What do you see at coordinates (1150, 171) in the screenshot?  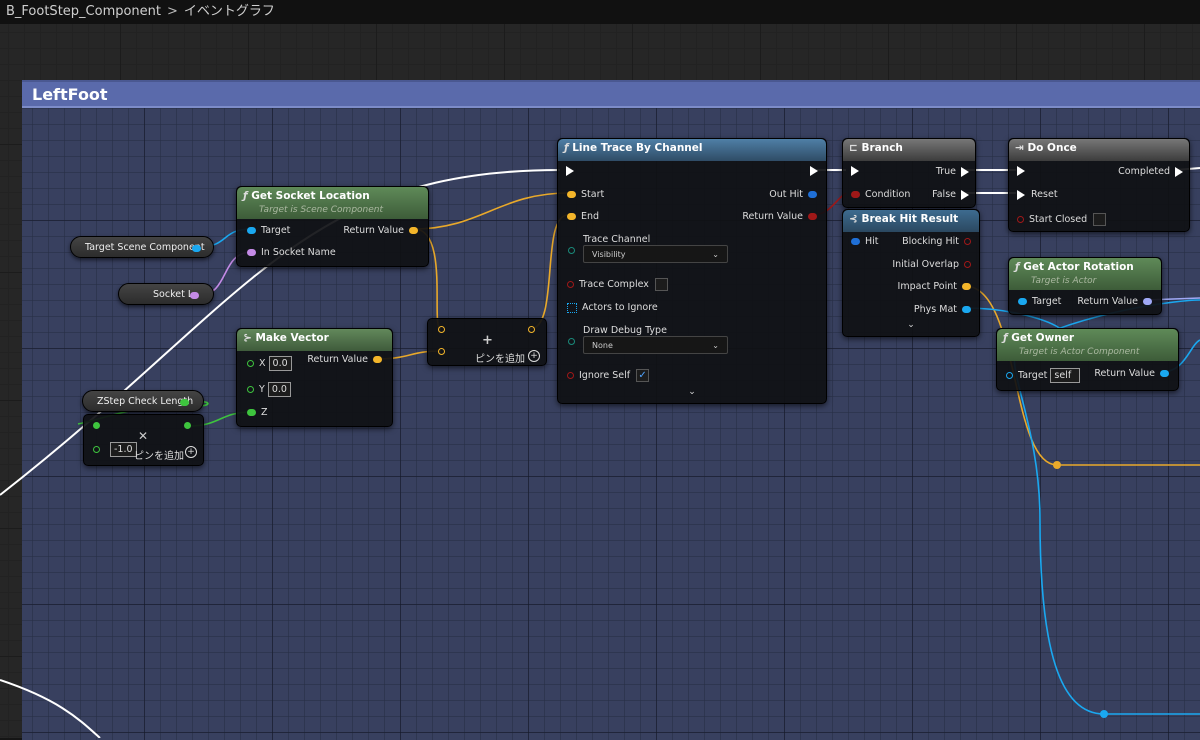 I see `completed-pin-row: Completed` at bounding box center [1150, 171].